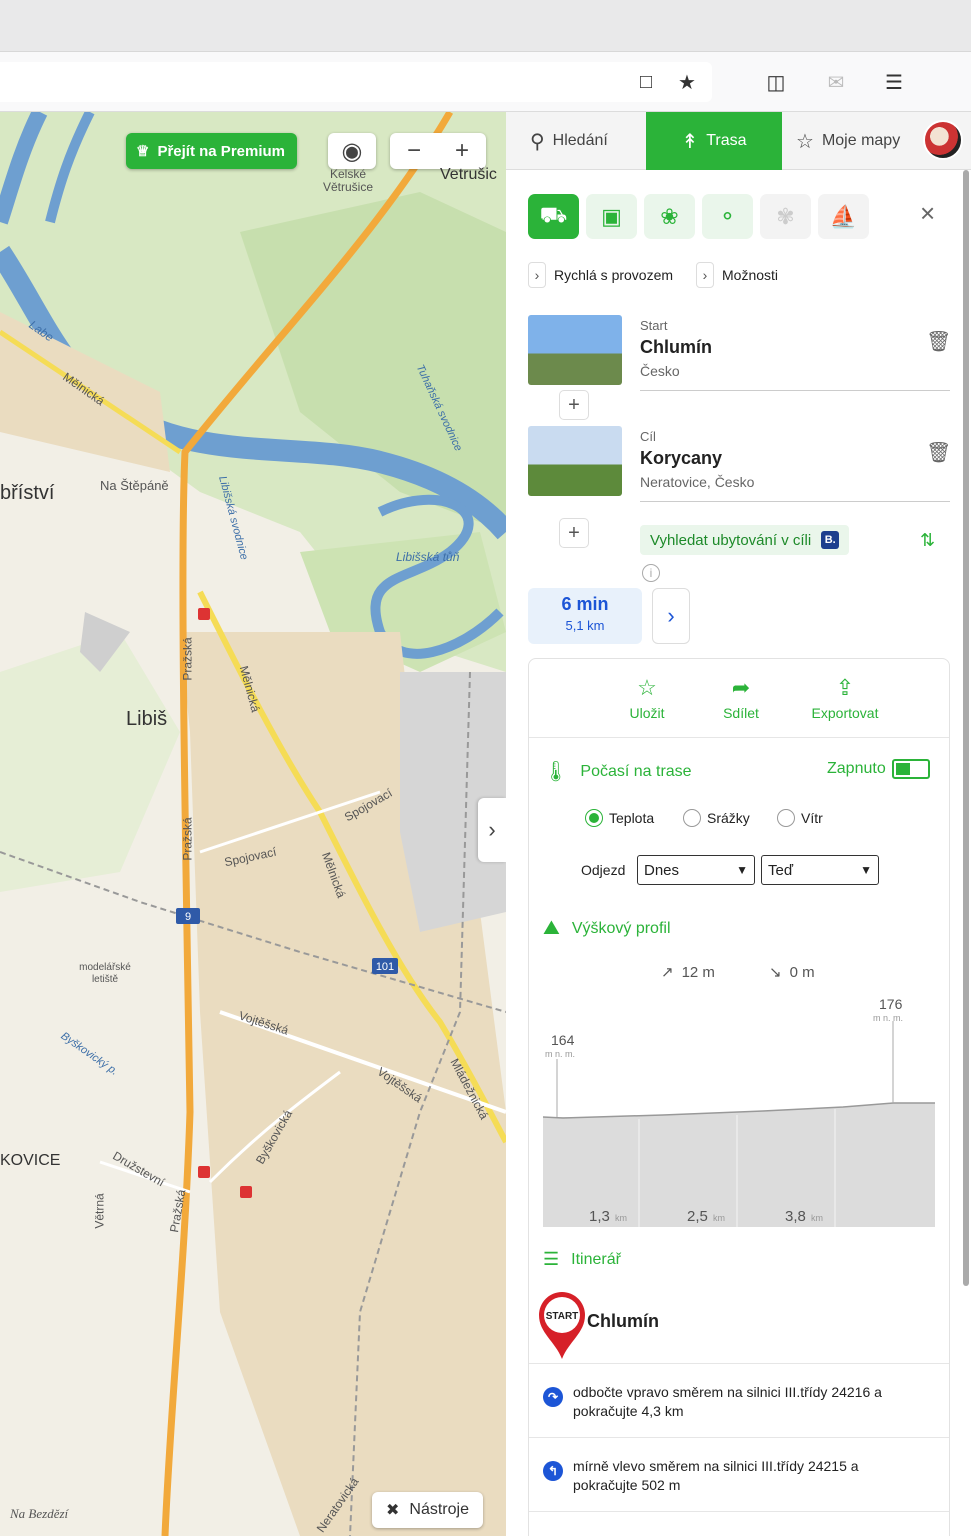 This screenshot has width=971, height=1536. I want to click on tab-my-maps: ☆ Moje mapy, so click(848, 141).